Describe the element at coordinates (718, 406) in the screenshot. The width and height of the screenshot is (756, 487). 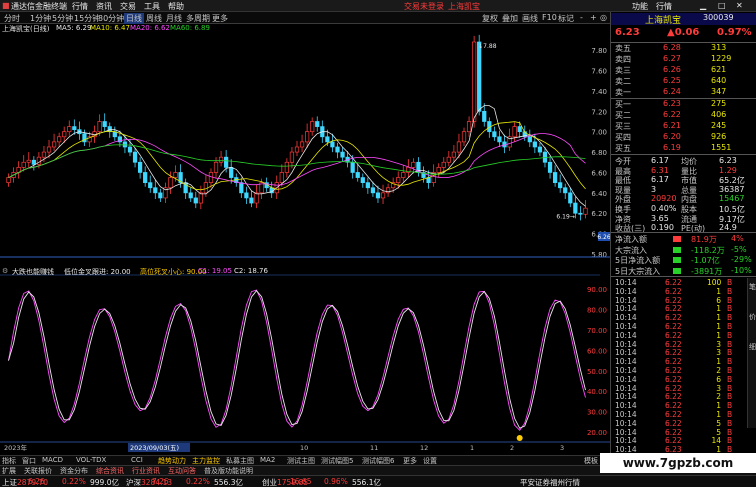
I see `tick-volume: 1` at that location.